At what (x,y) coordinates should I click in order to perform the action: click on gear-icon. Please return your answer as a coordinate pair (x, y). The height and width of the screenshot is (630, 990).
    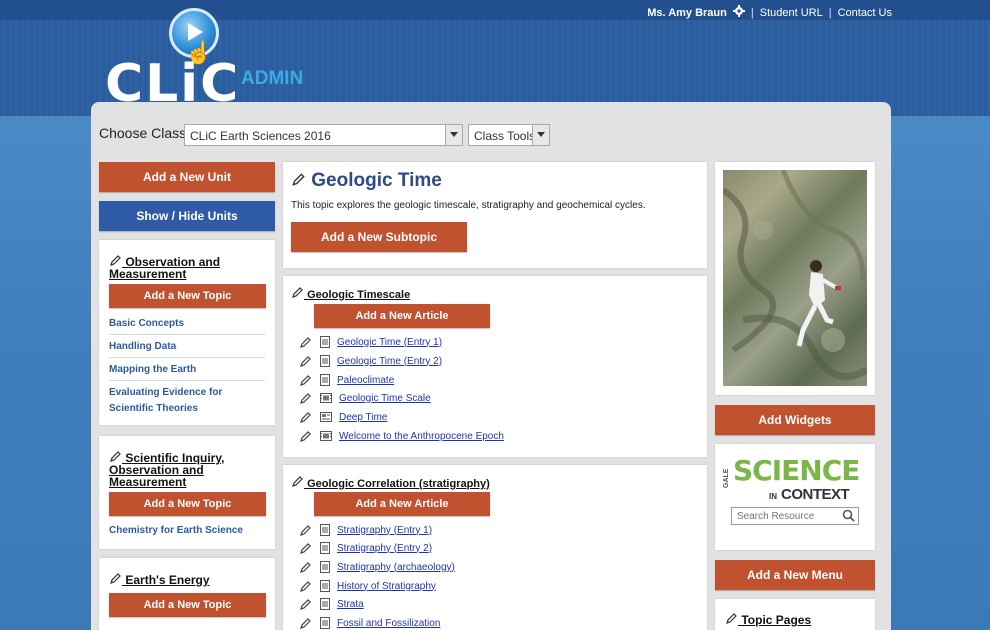
    Looking at the image, I should click on (738, 11).